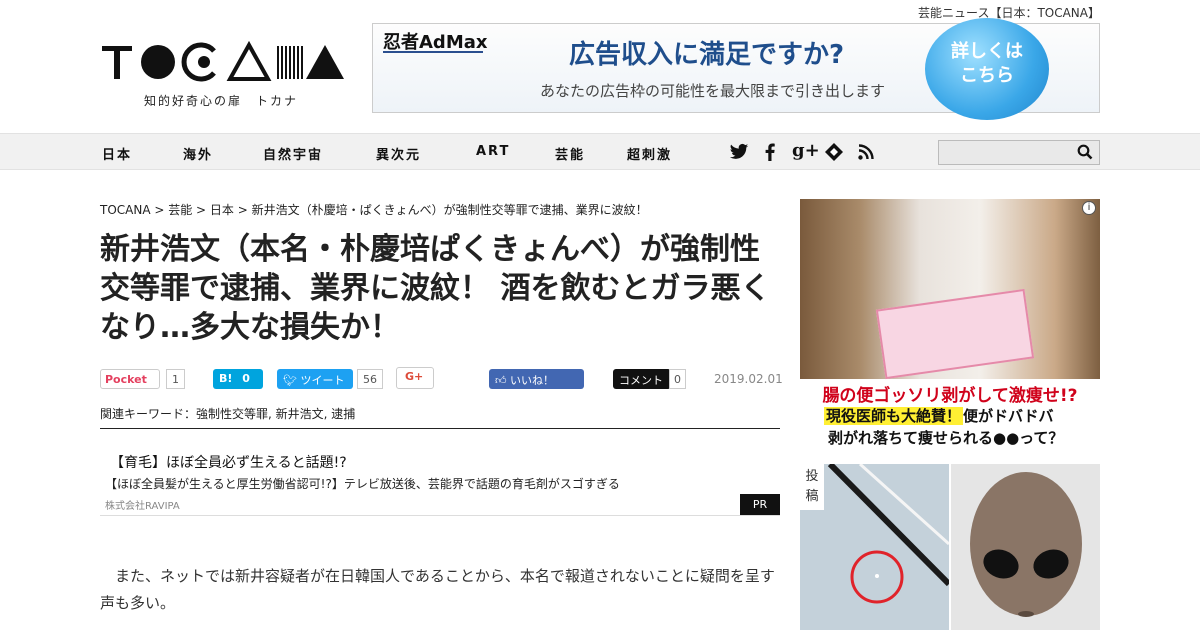 Image resolution: width=1200 pixels, height=630 pixels. Describe the element at coordinates (677, 379) in the screenshot. I see `comment-count: 0` at that location.